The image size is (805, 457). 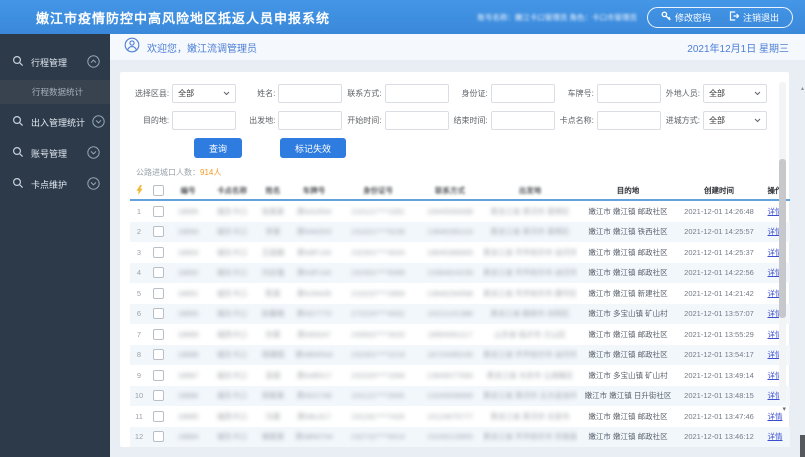 I want to click on outsider-select: 全部, so click(x=735, y=93).